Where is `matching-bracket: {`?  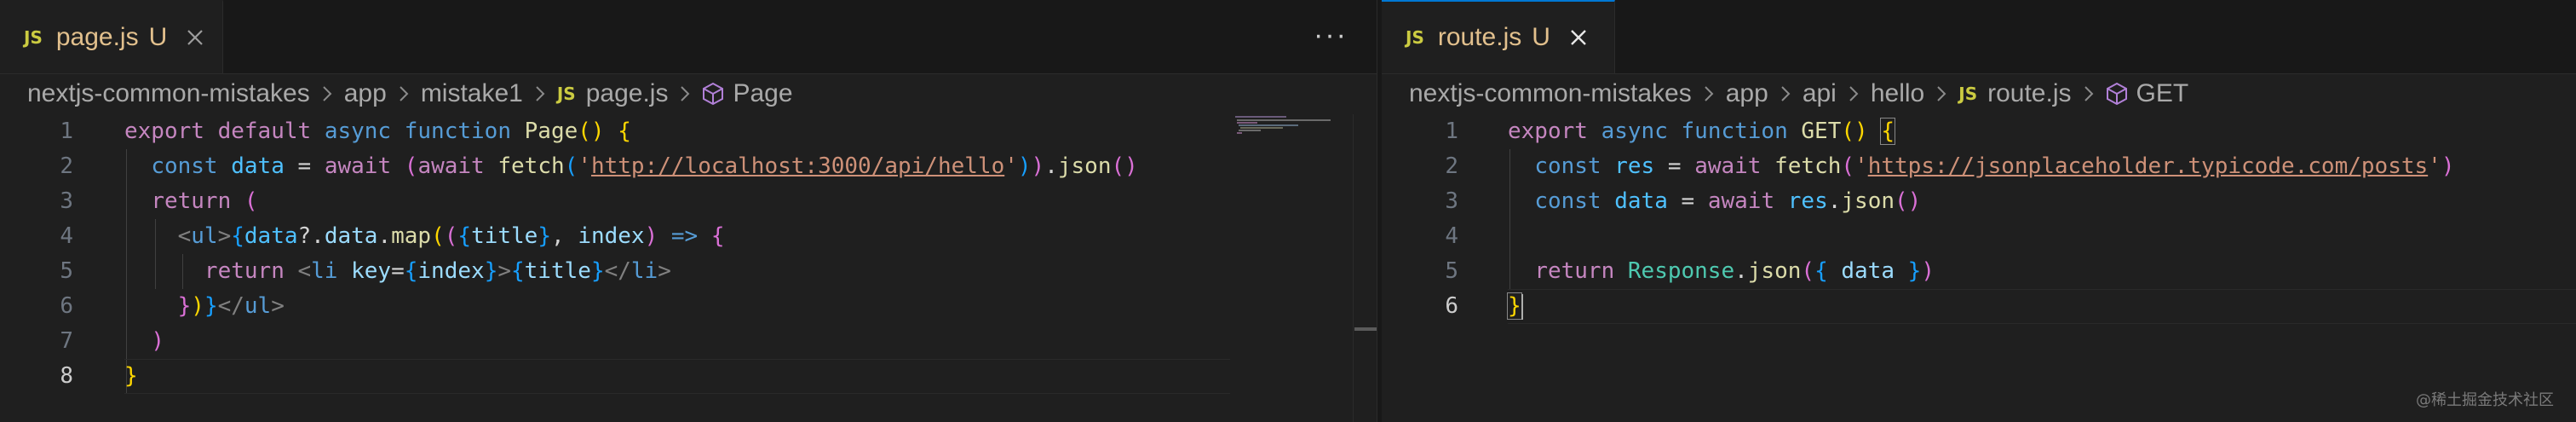 matching-bracket: { is located at coordinates (1887, 131).